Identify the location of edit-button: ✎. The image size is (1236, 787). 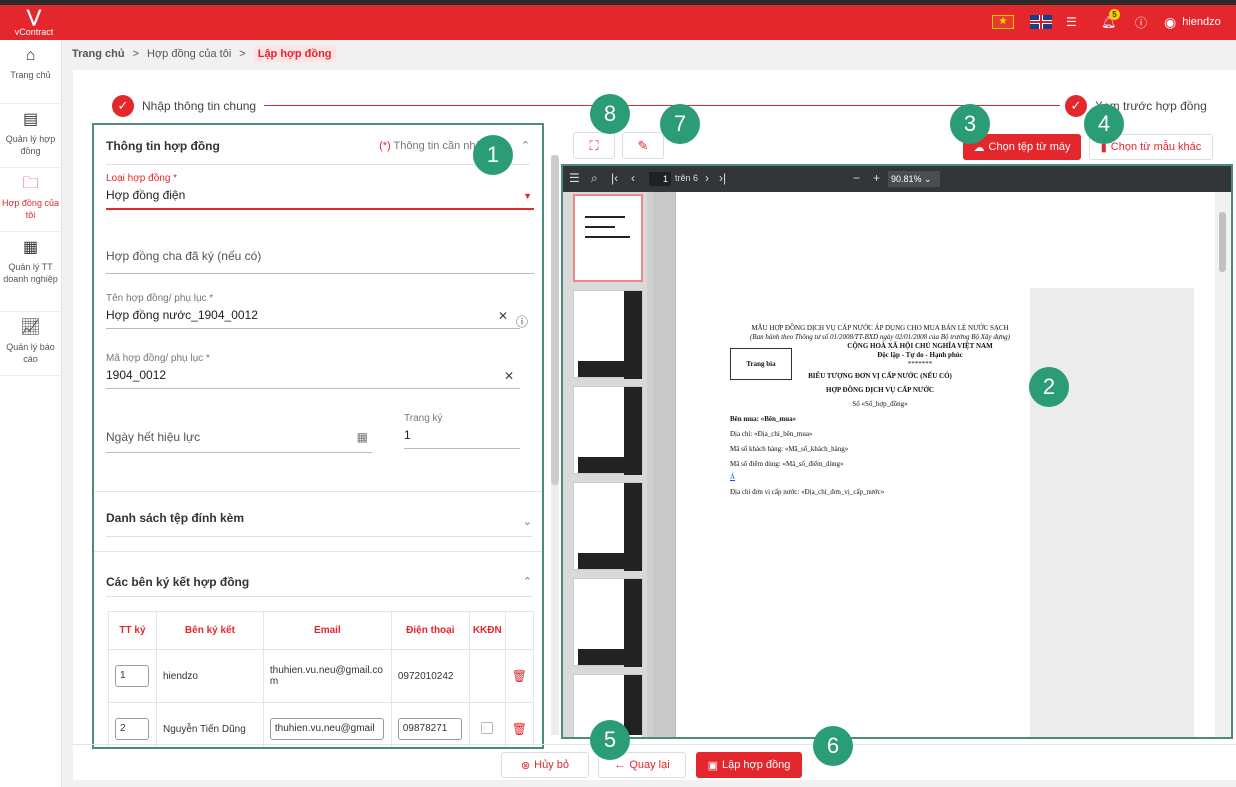
(643, 145).